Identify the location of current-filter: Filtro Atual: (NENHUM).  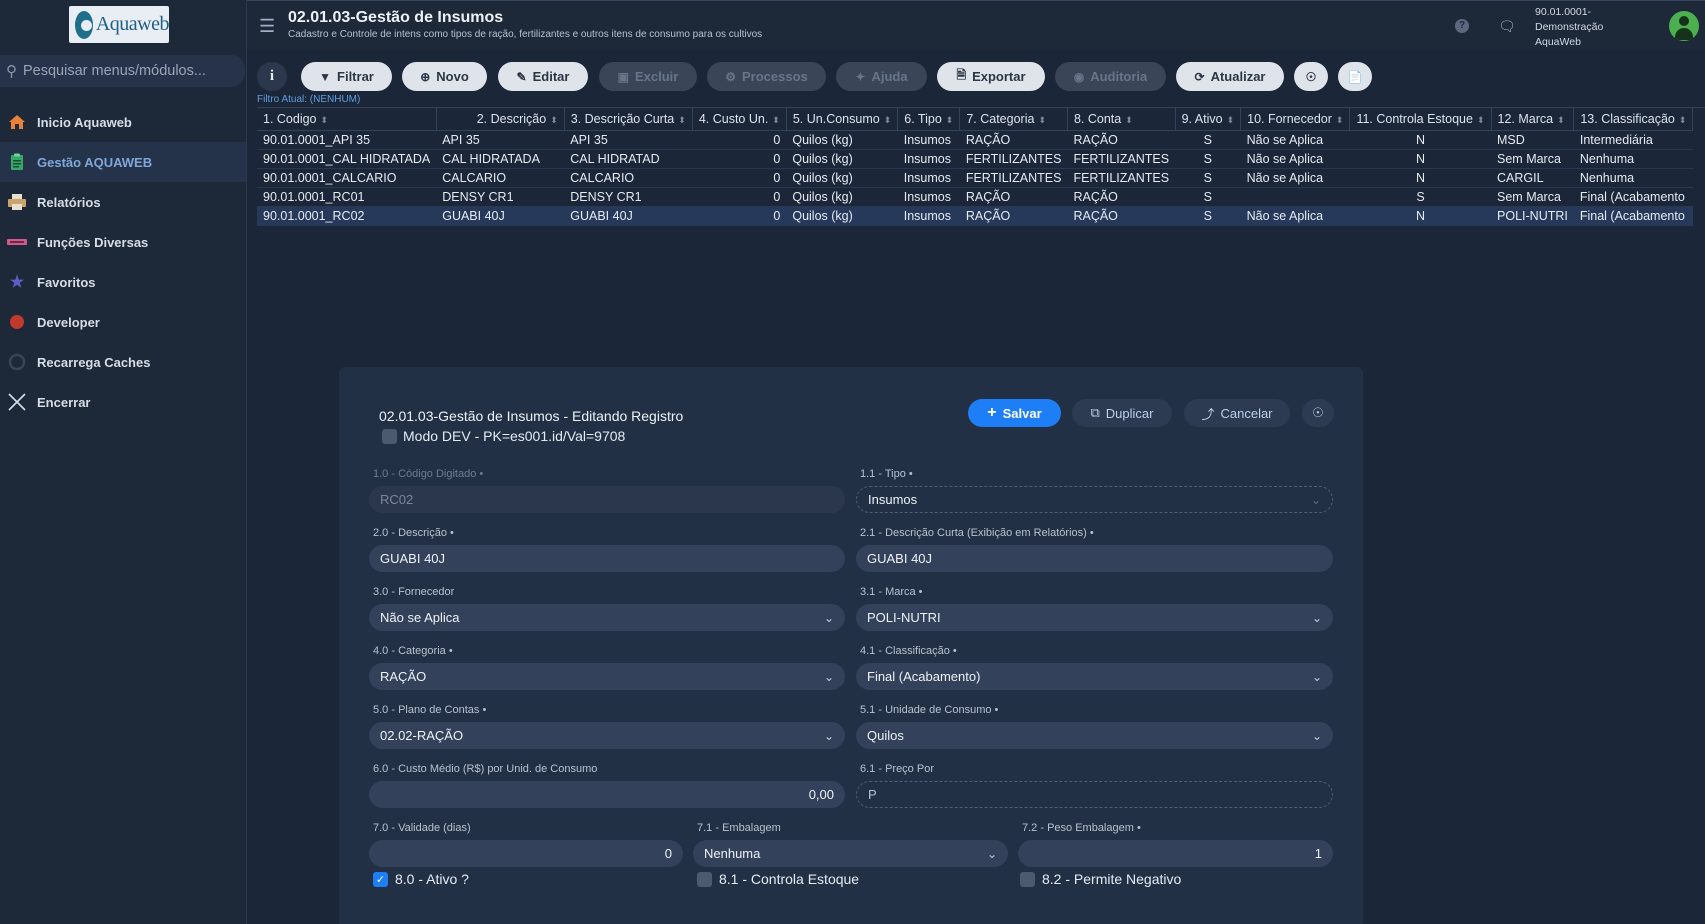
(309, 99).